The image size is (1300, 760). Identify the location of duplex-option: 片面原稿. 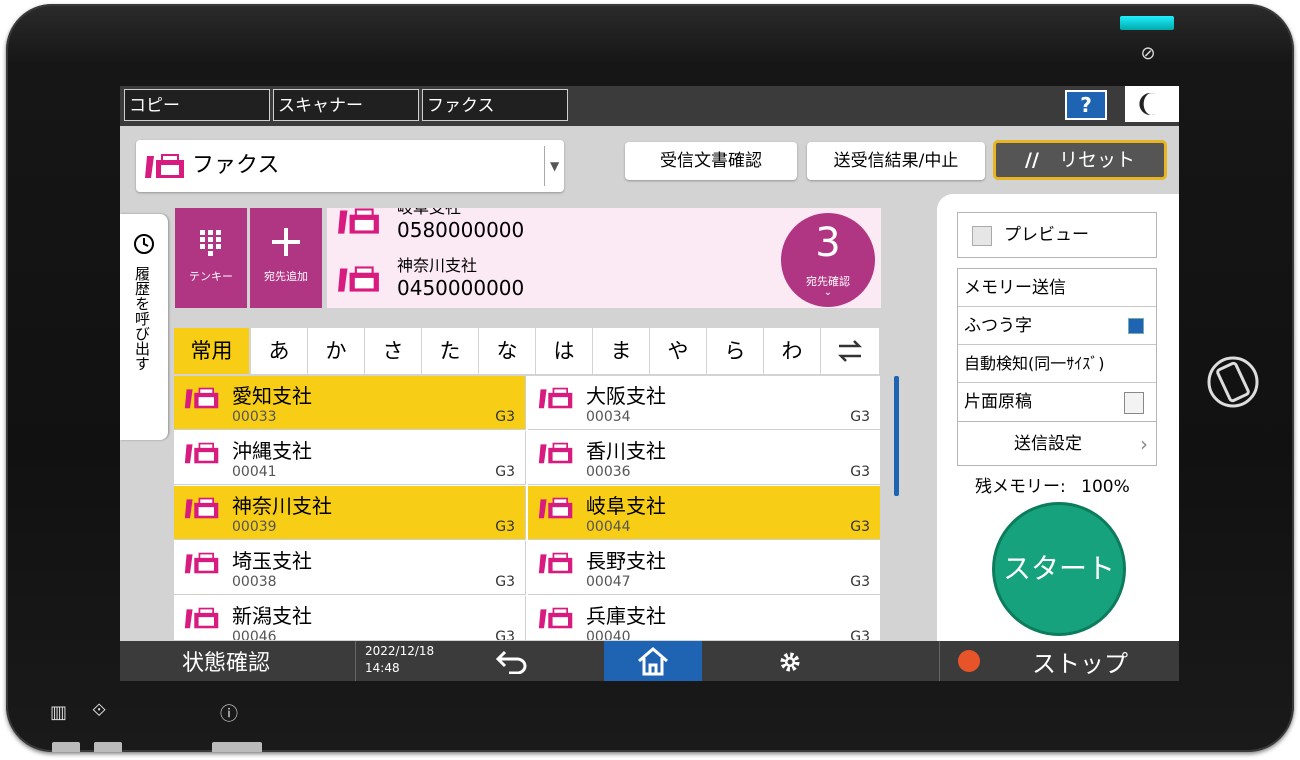
(1057, 402).